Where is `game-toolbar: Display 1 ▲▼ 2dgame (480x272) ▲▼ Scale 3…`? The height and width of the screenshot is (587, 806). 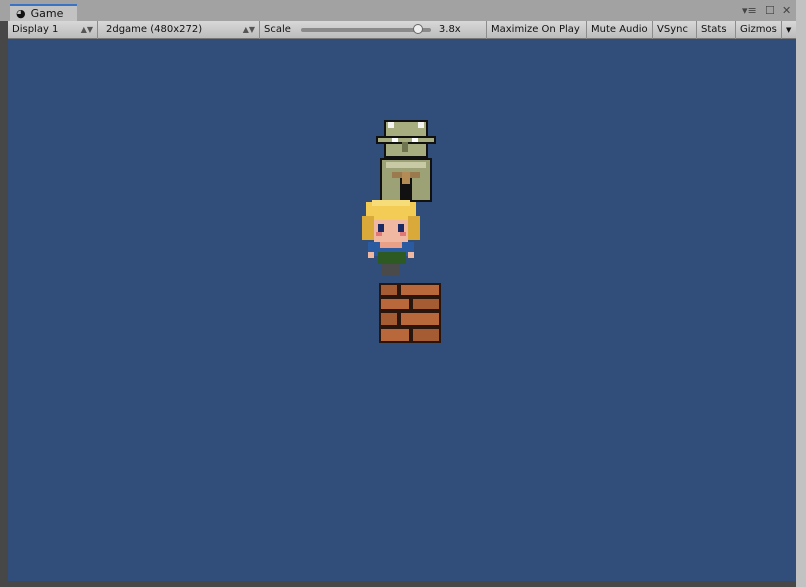 game-toolbar: Display 1 ▲▼ 2dgame (480x272) ▲▼ Scale 3… is located at coordinates (402, 29).